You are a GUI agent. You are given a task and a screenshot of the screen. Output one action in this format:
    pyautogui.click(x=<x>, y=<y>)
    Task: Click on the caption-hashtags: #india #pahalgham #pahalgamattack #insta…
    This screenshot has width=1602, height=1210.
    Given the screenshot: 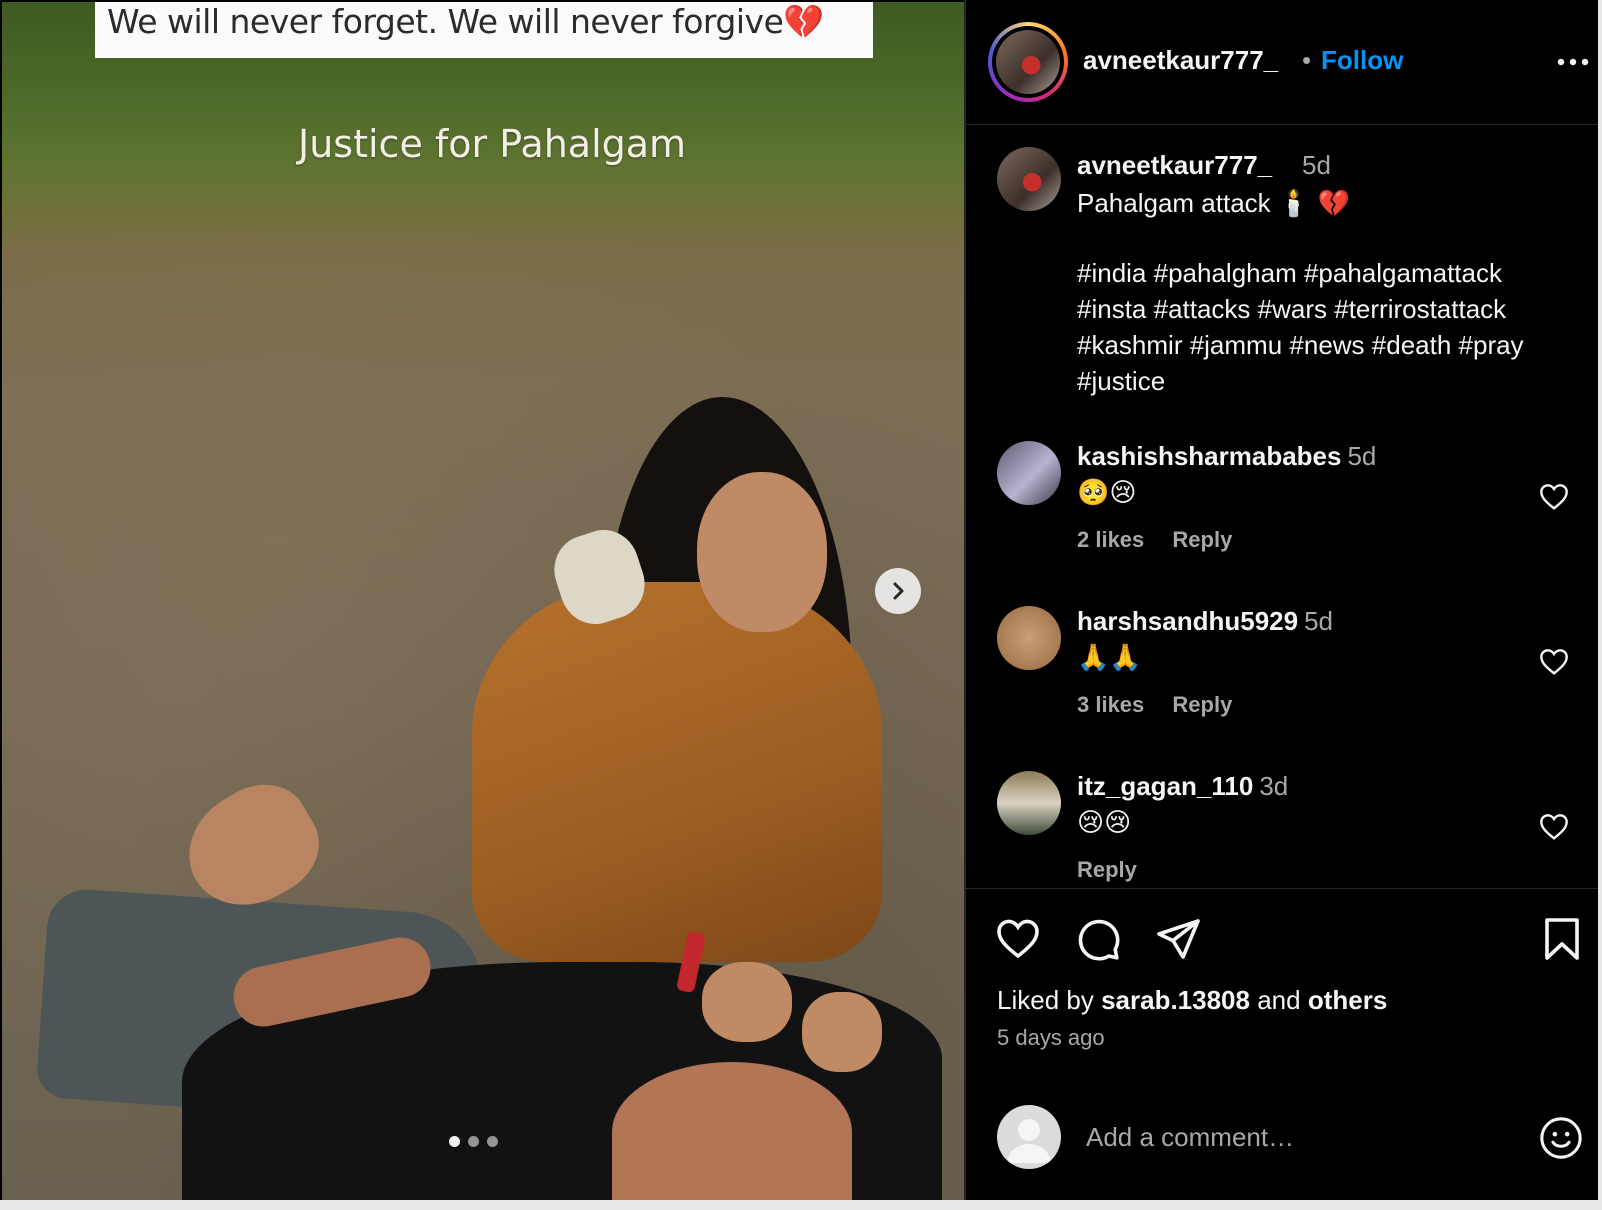 What is the action you would take?
    pyautogui.click(x=1327, y=327)
    